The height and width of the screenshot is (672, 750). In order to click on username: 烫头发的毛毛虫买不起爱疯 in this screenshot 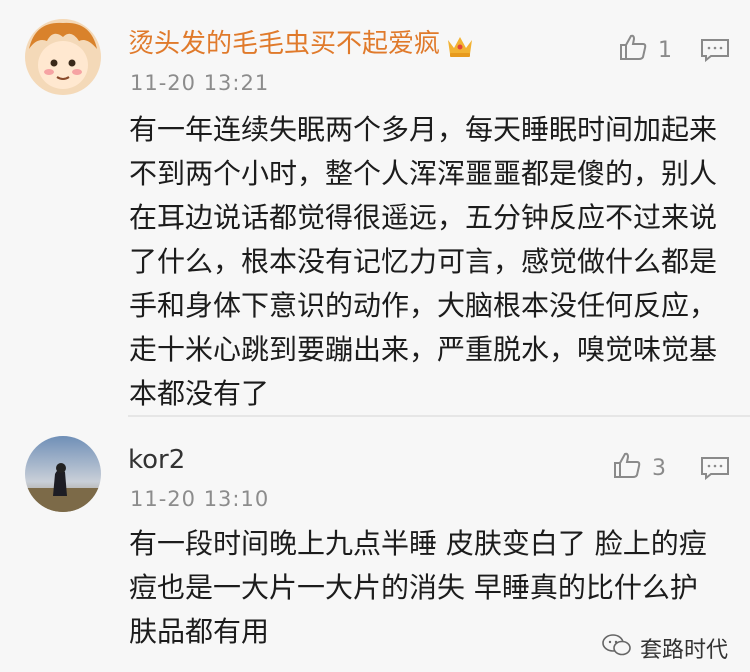, I will do `click(301, 47)`.